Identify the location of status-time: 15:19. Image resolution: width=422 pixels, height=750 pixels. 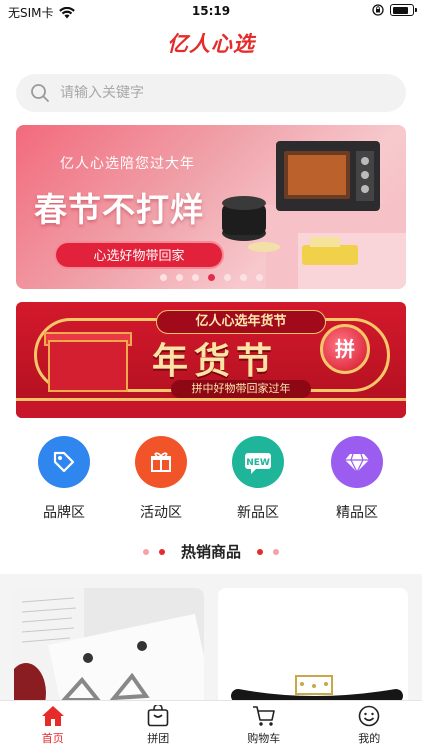
(211, 11).